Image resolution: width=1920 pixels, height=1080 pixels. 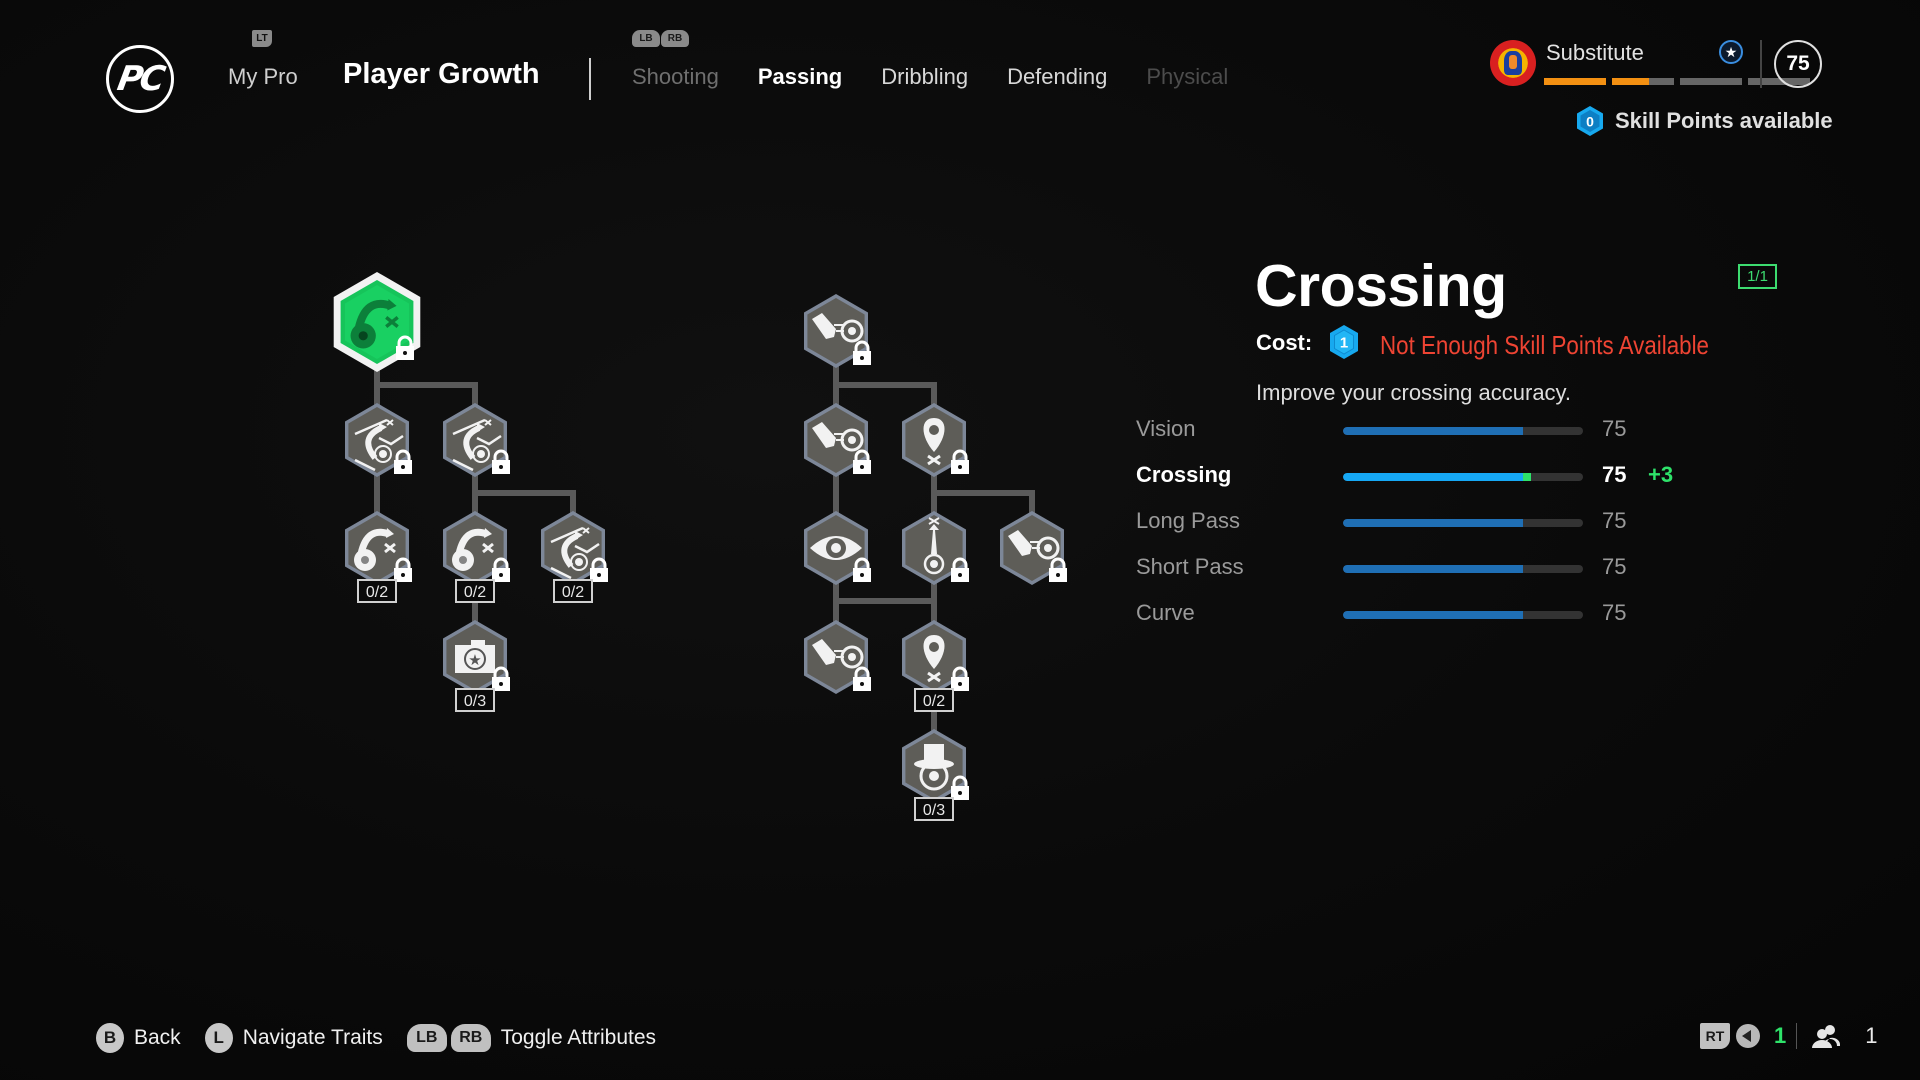 What do you see at coordinates (1165, 612) in the screenshot?
I see `stat-label: Curve` at bounding box center [1165, 612].